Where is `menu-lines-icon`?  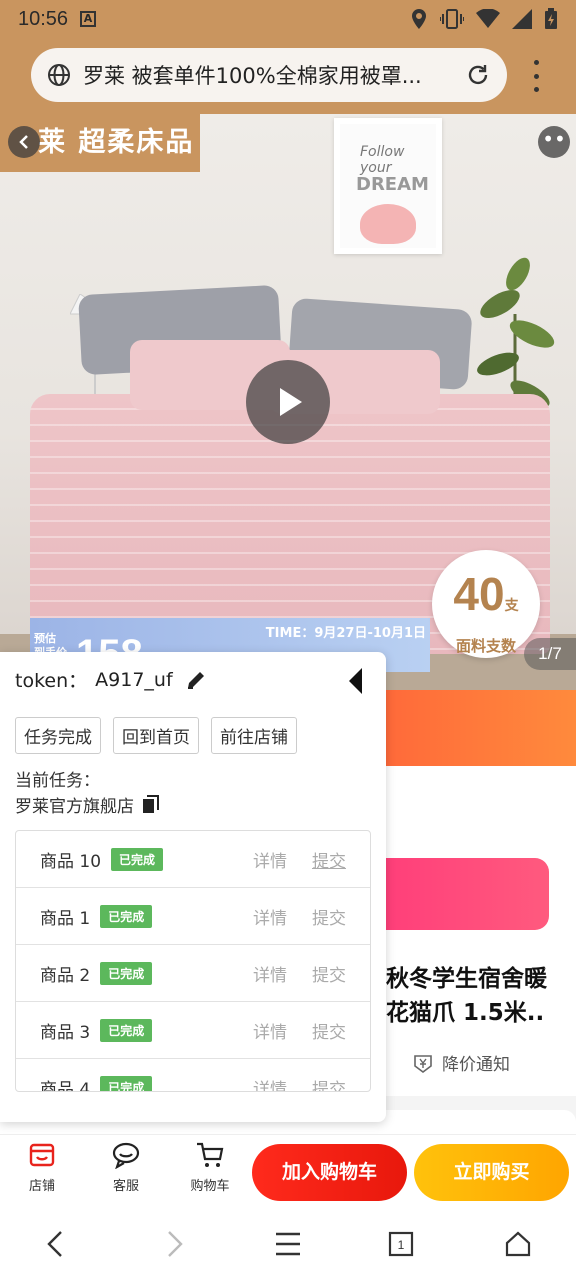 menu-lines-icon is located at coordinates (288, 1244).